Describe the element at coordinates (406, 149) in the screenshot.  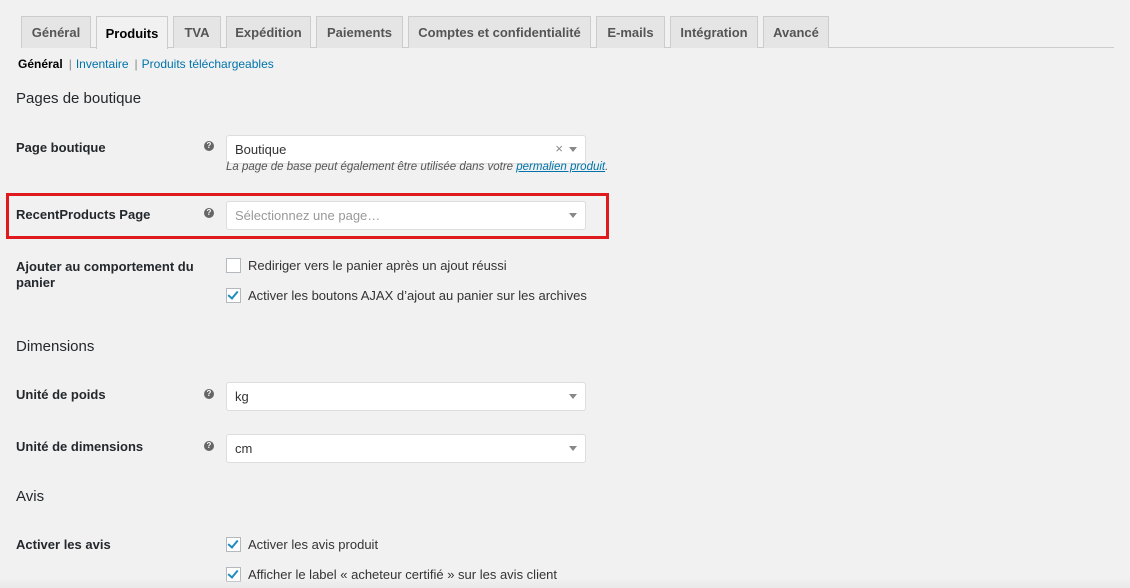
I see `shop-page-select: Boutique ×` at that location.